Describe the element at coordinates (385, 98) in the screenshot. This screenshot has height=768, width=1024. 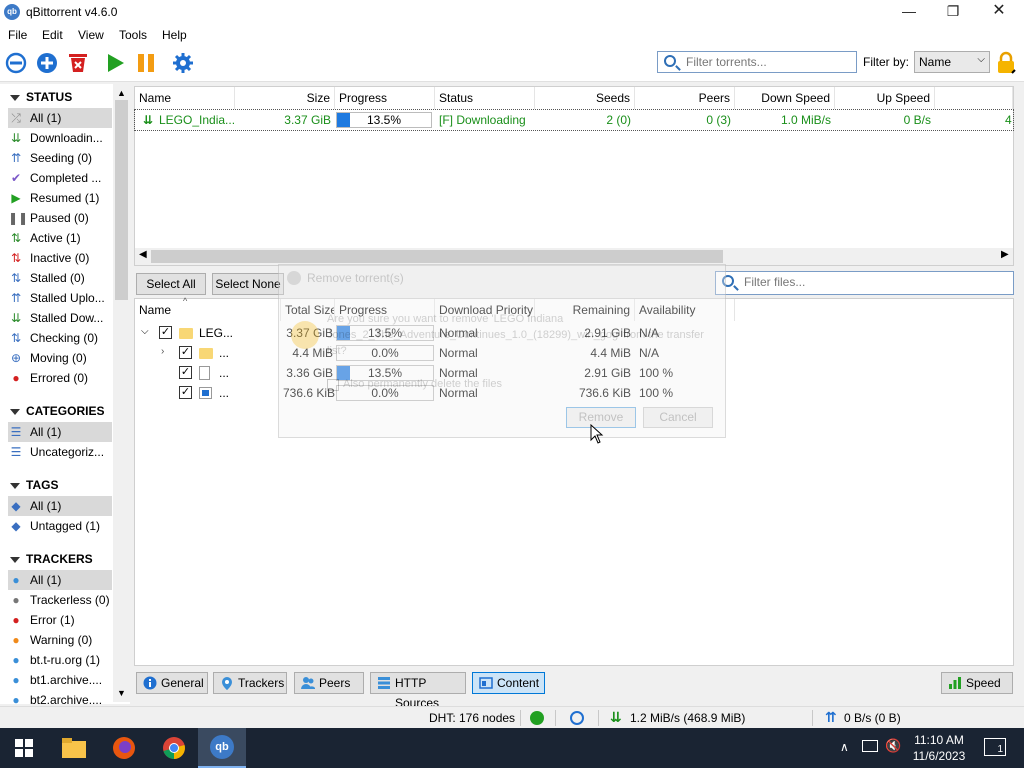
I see `col-header-progress: Progress` at that location.